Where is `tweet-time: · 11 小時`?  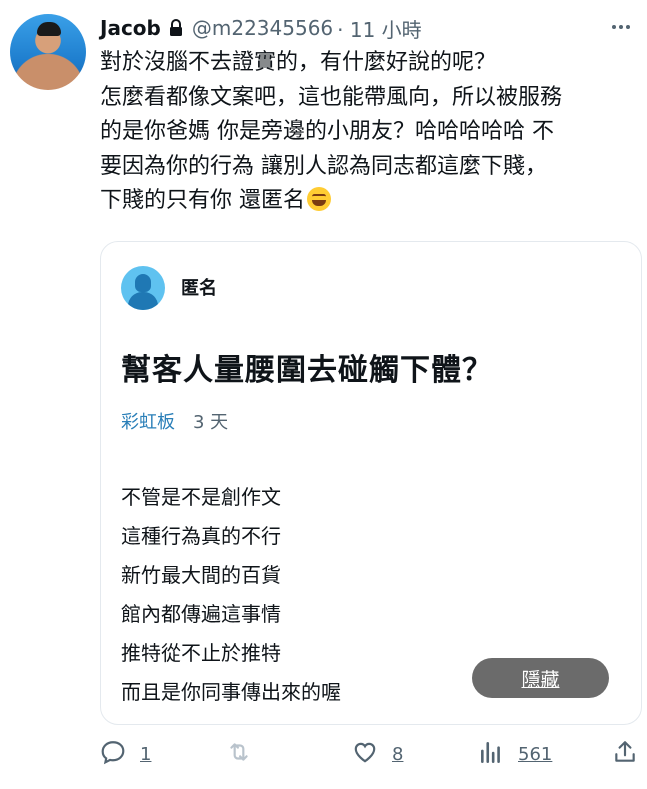
tweet-time: · 11 小時 is located at coordinates (379, 28).